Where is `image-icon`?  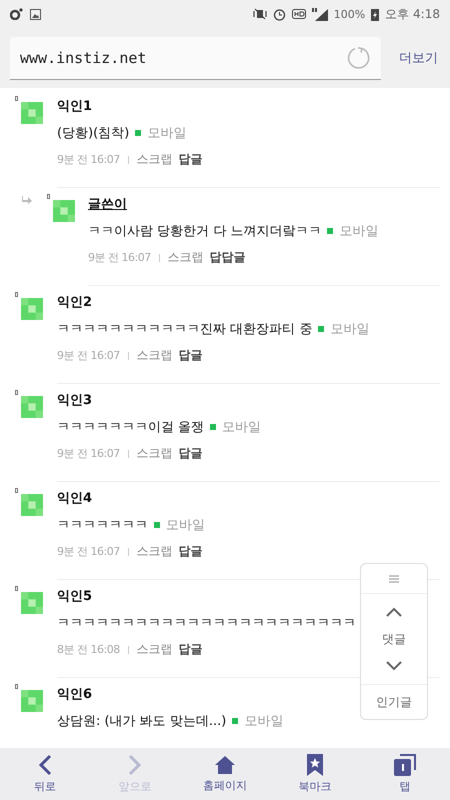
image-icon is located at coordinates (35, 14).